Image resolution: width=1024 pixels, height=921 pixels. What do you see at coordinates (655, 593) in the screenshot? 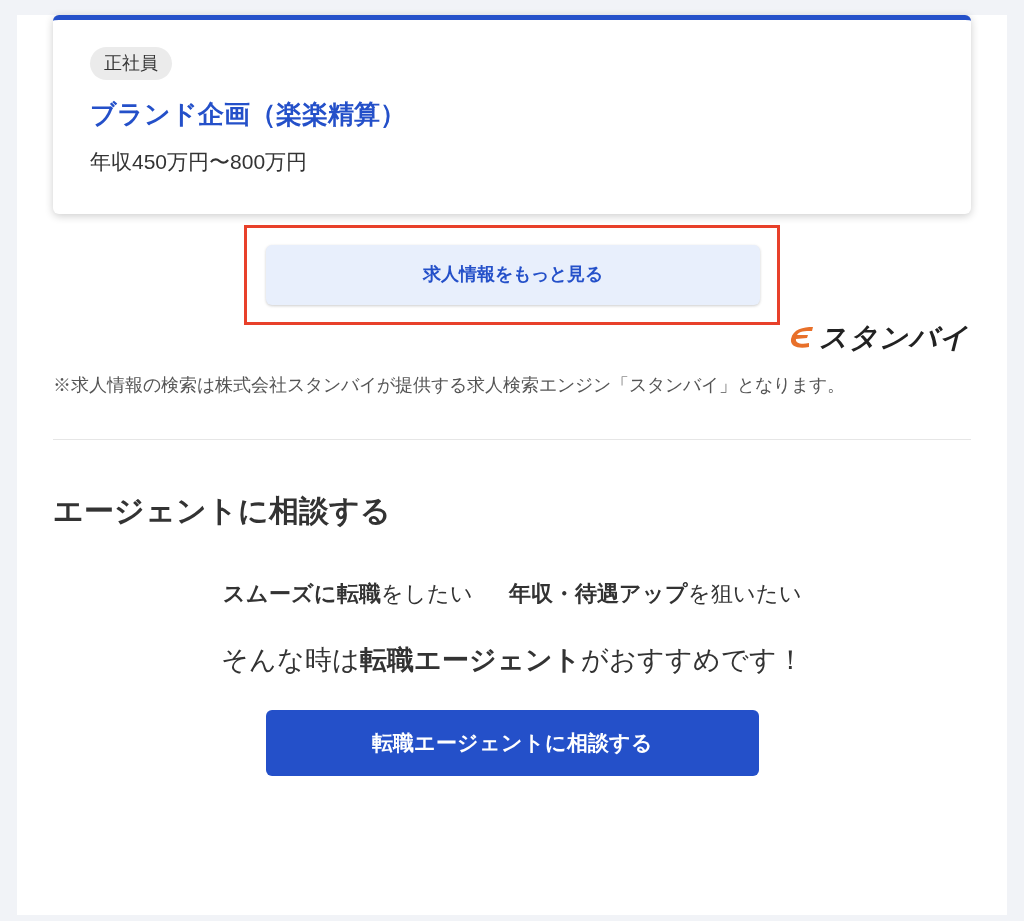
I see `highlight-phrase: 年収・待遇アップを狙いたい` at bounding box center [655, 593].